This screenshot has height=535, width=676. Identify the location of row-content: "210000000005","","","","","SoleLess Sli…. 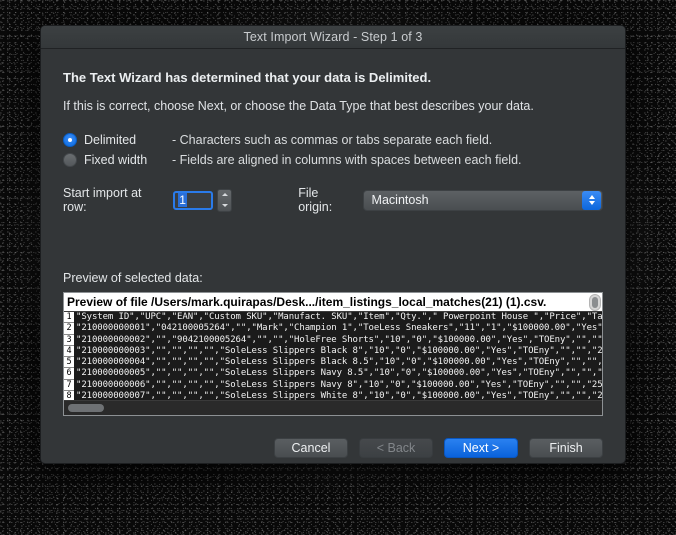
(339, 373).